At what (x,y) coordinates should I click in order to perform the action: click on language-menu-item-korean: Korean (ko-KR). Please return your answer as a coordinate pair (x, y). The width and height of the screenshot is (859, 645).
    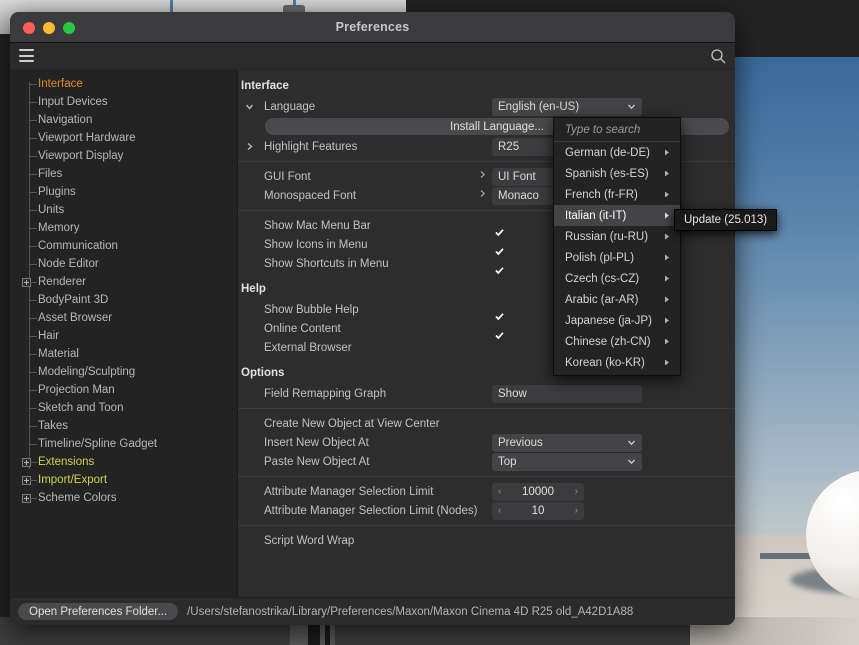
    Looking at the image, I should click on (617, 362).